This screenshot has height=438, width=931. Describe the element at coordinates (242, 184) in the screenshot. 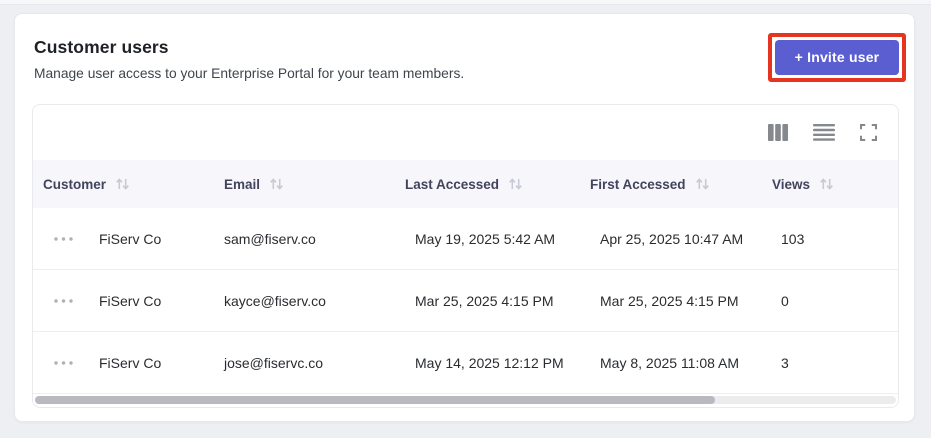

I see `column-header-label: Email` at that location.